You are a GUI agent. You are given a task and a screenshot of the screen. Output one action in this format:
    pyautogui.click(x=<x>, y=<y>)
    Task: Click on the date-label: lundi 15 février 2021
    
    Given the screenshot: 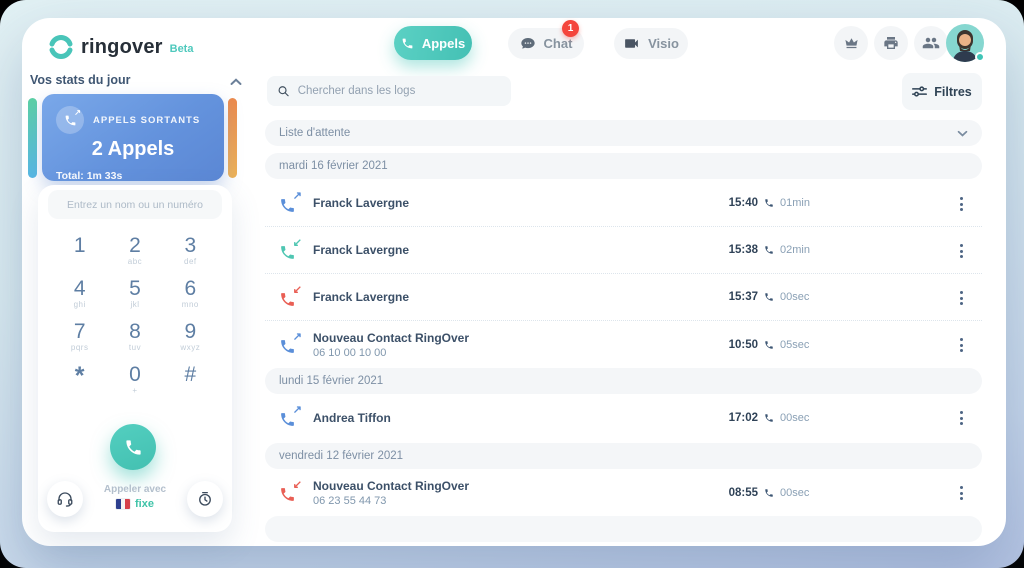 What is the action you would take?
    pyautogui.click(x=331, y=381)
    